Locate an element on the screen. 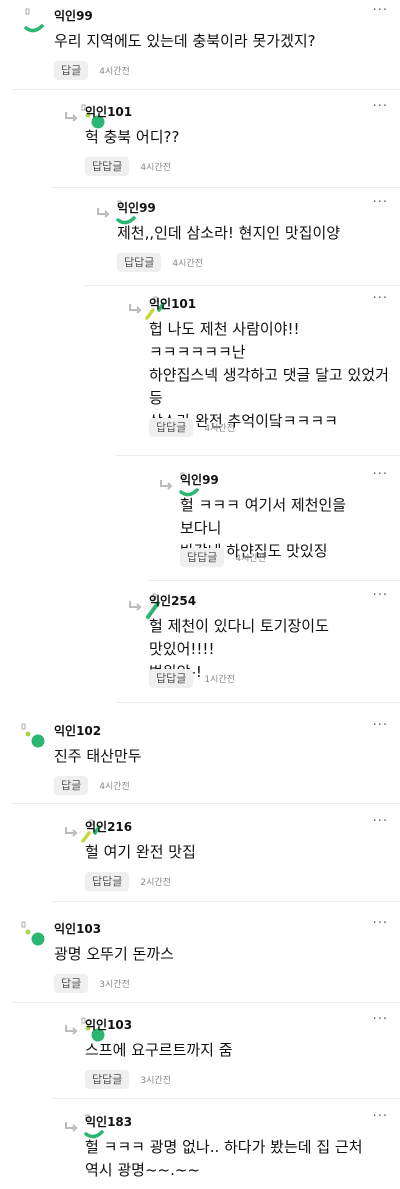 The image size is (400, 1189). comment-item: 익인216 ··· 헐 여기 완전 맛집답답글 2시간전 is located at coordinates (226, 858).